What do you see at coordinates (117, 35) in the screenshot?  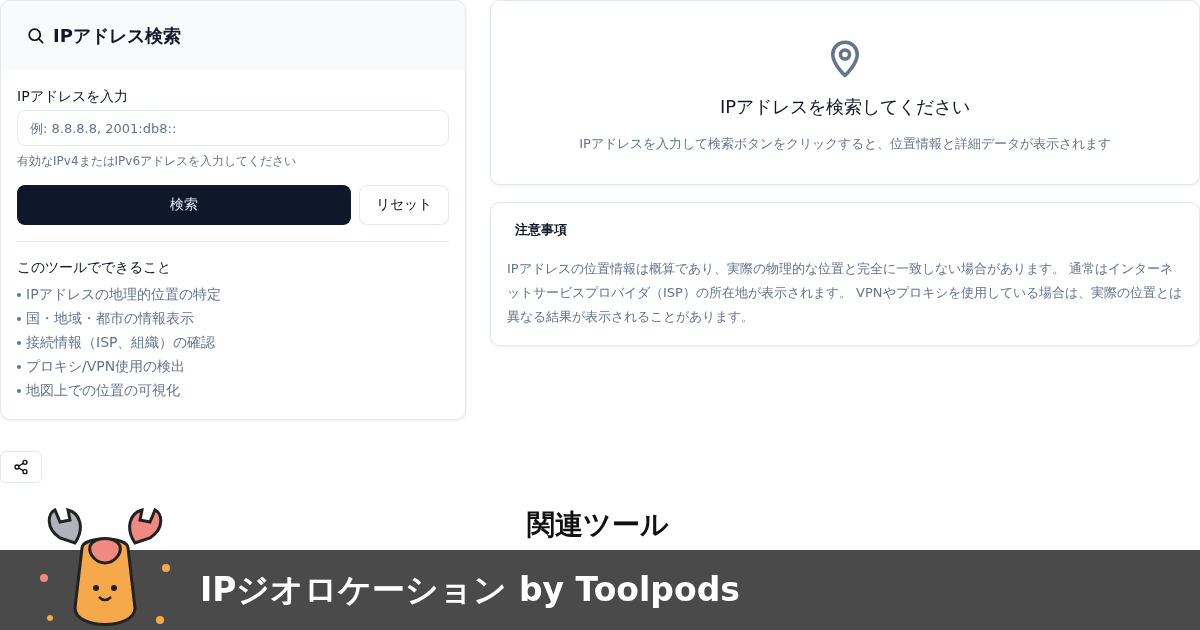 I see `card-title: IPアドレス検索` at bounding box center [117, 35].